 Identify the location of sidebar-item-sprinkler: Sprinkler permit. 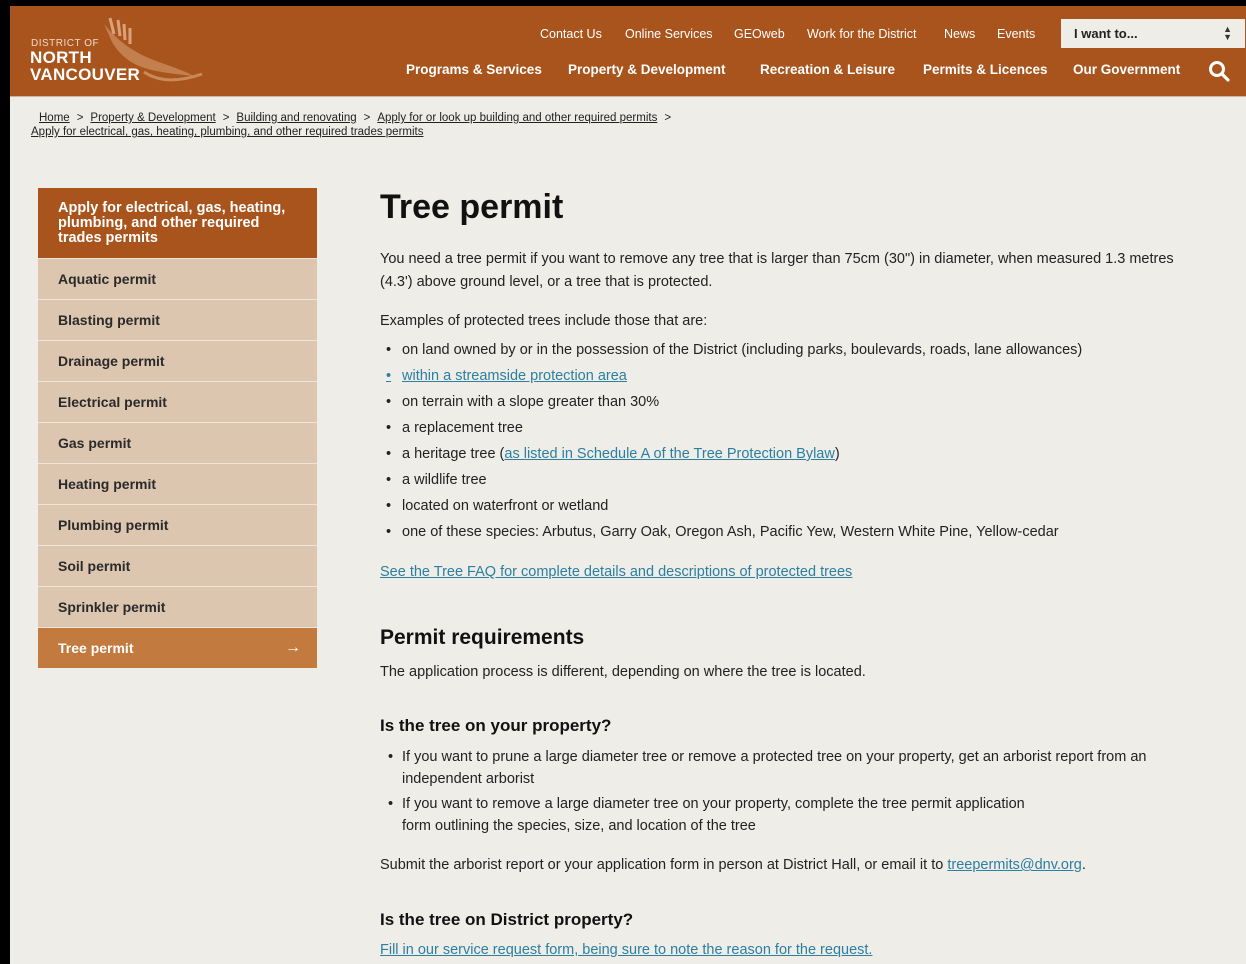
(177, 606).